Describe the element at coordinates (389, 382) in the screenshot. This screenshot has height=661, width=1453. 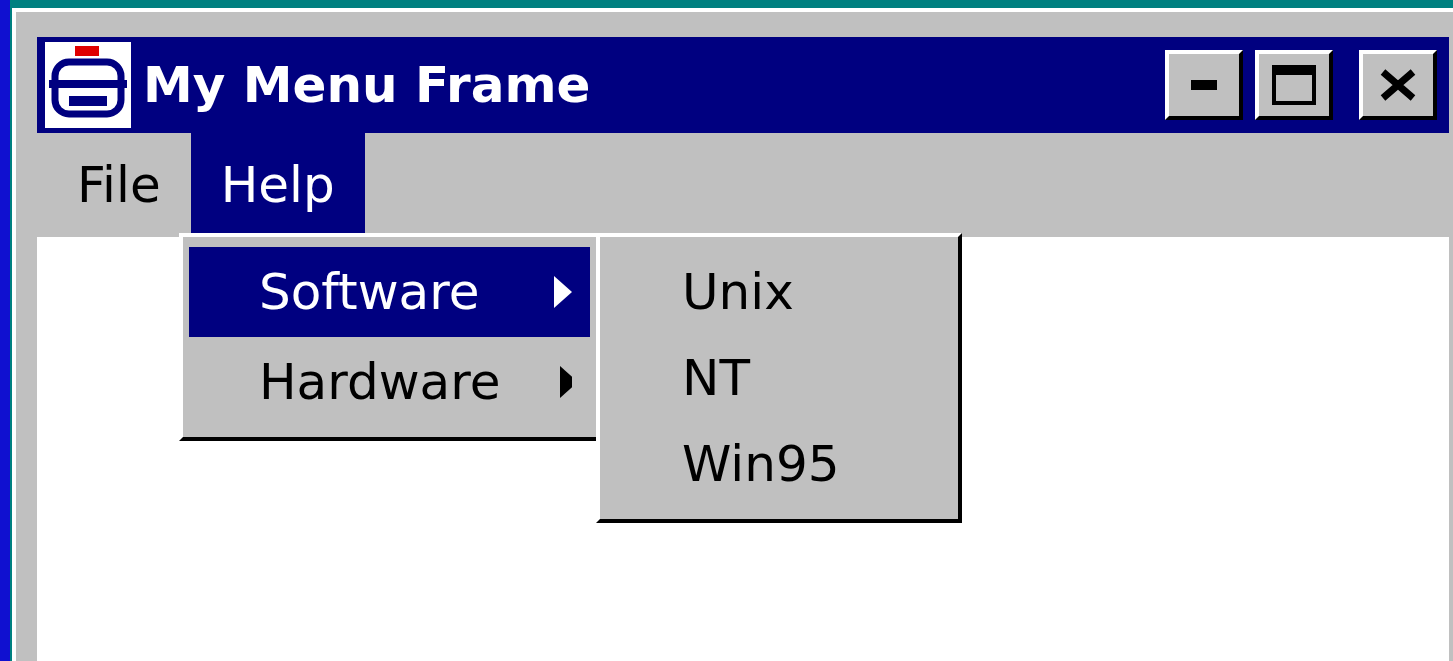
I see `menu-item: Hardware` at that location.